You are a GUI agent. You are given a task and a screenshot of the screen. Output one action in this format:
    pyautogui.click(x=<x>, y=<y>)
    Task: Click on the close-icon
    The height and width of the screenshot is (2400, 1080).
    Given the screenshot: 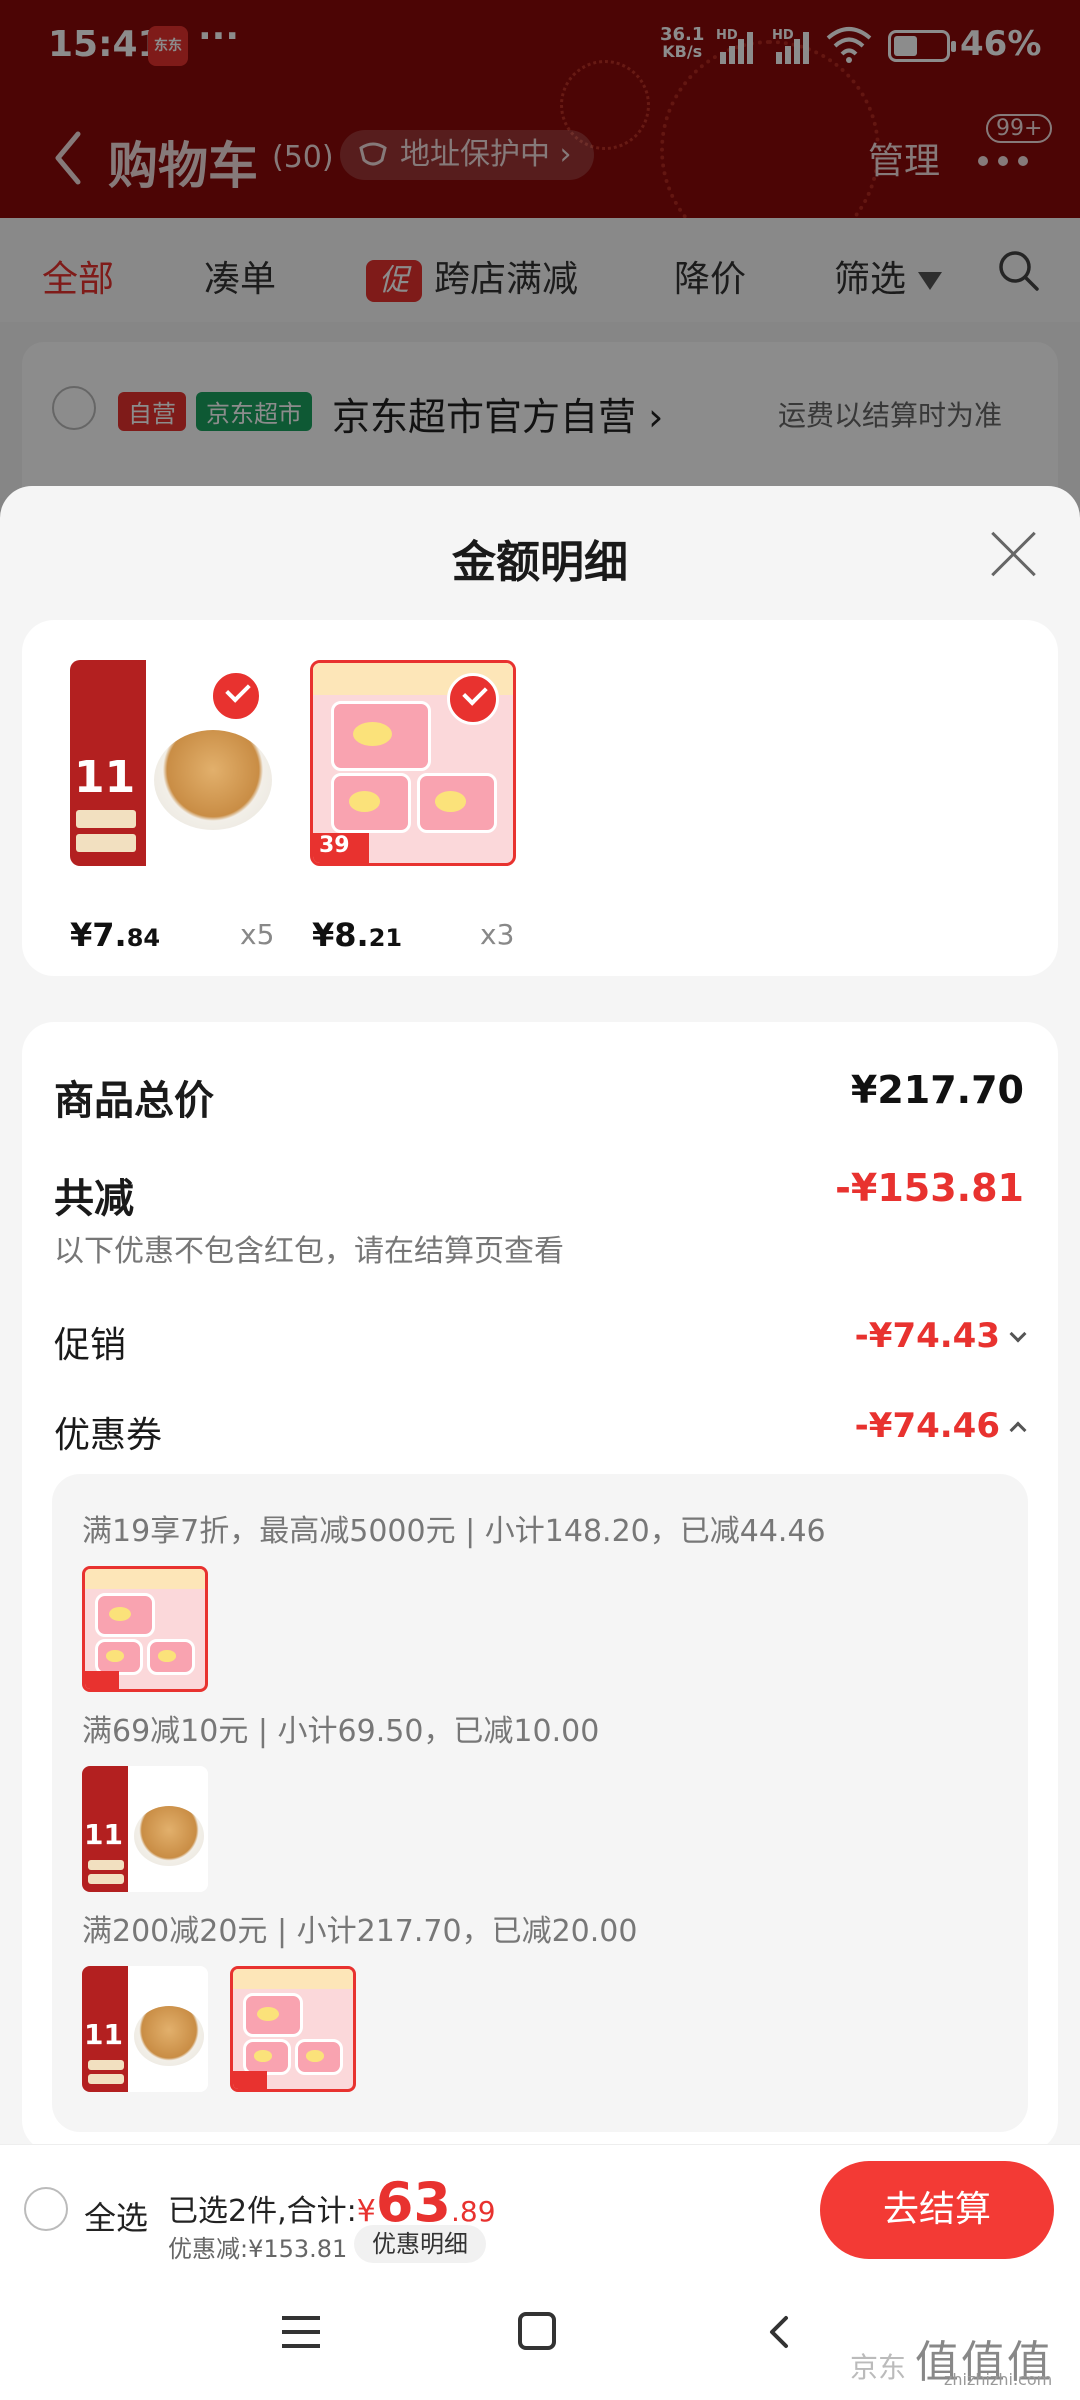 What is the action you would take?
    pyautogui.click(x=1014, y=554)
    